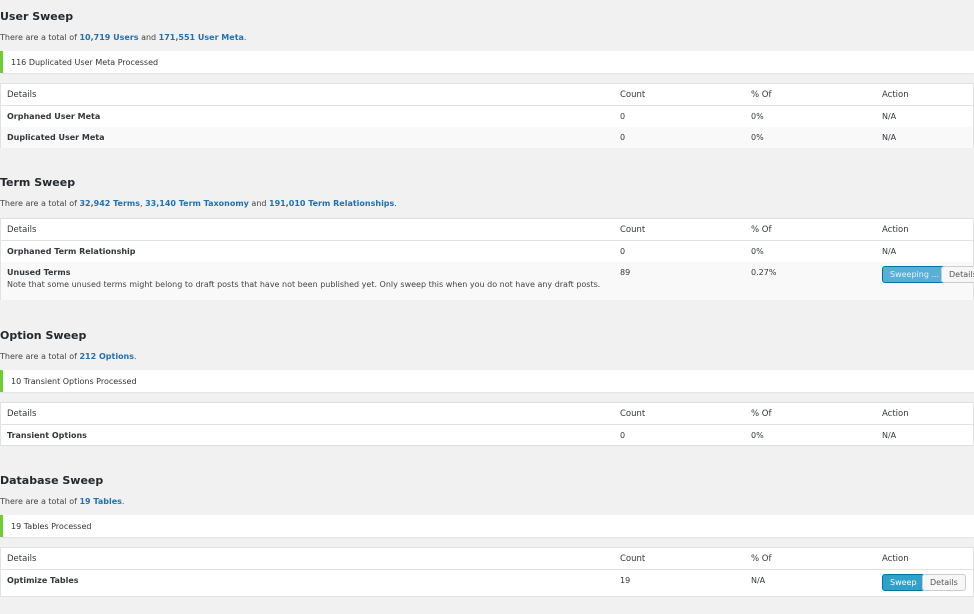 The height and width of the screenshot is (614, 974). What do you see at coordinates (487, 62) in the screenshot?
I see `user-sweep-notice: 116 Duplicated User Meta Processed` at bounding box center [487, 62].